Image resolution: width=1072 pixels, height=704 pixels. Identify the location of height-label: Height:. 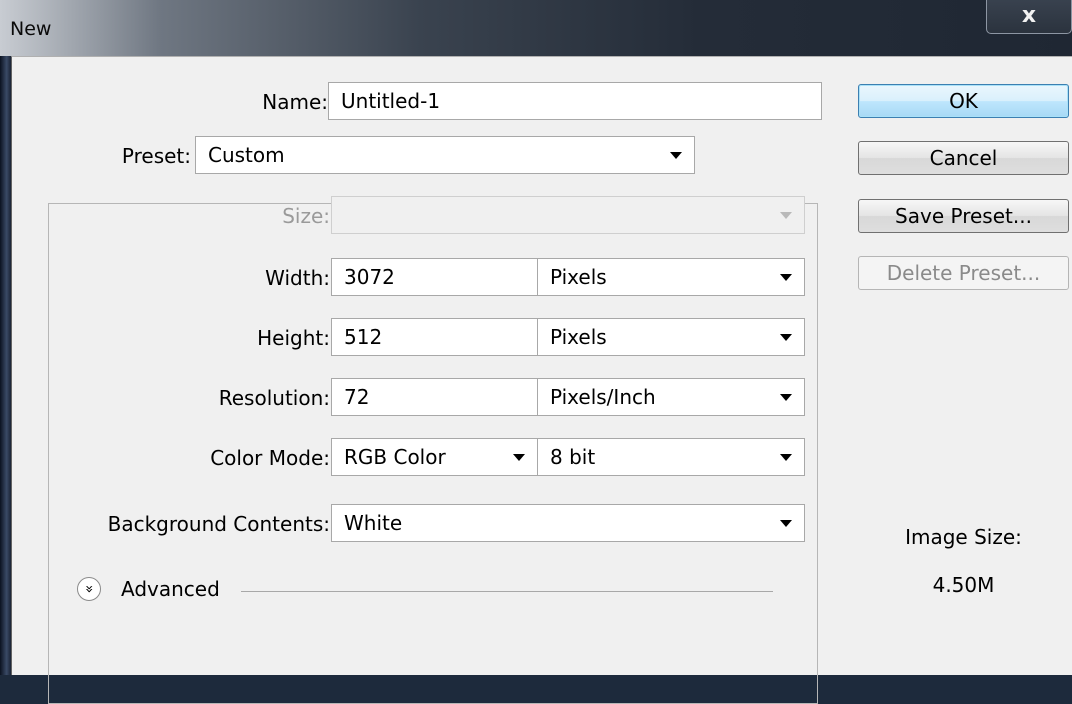
(293, 338).